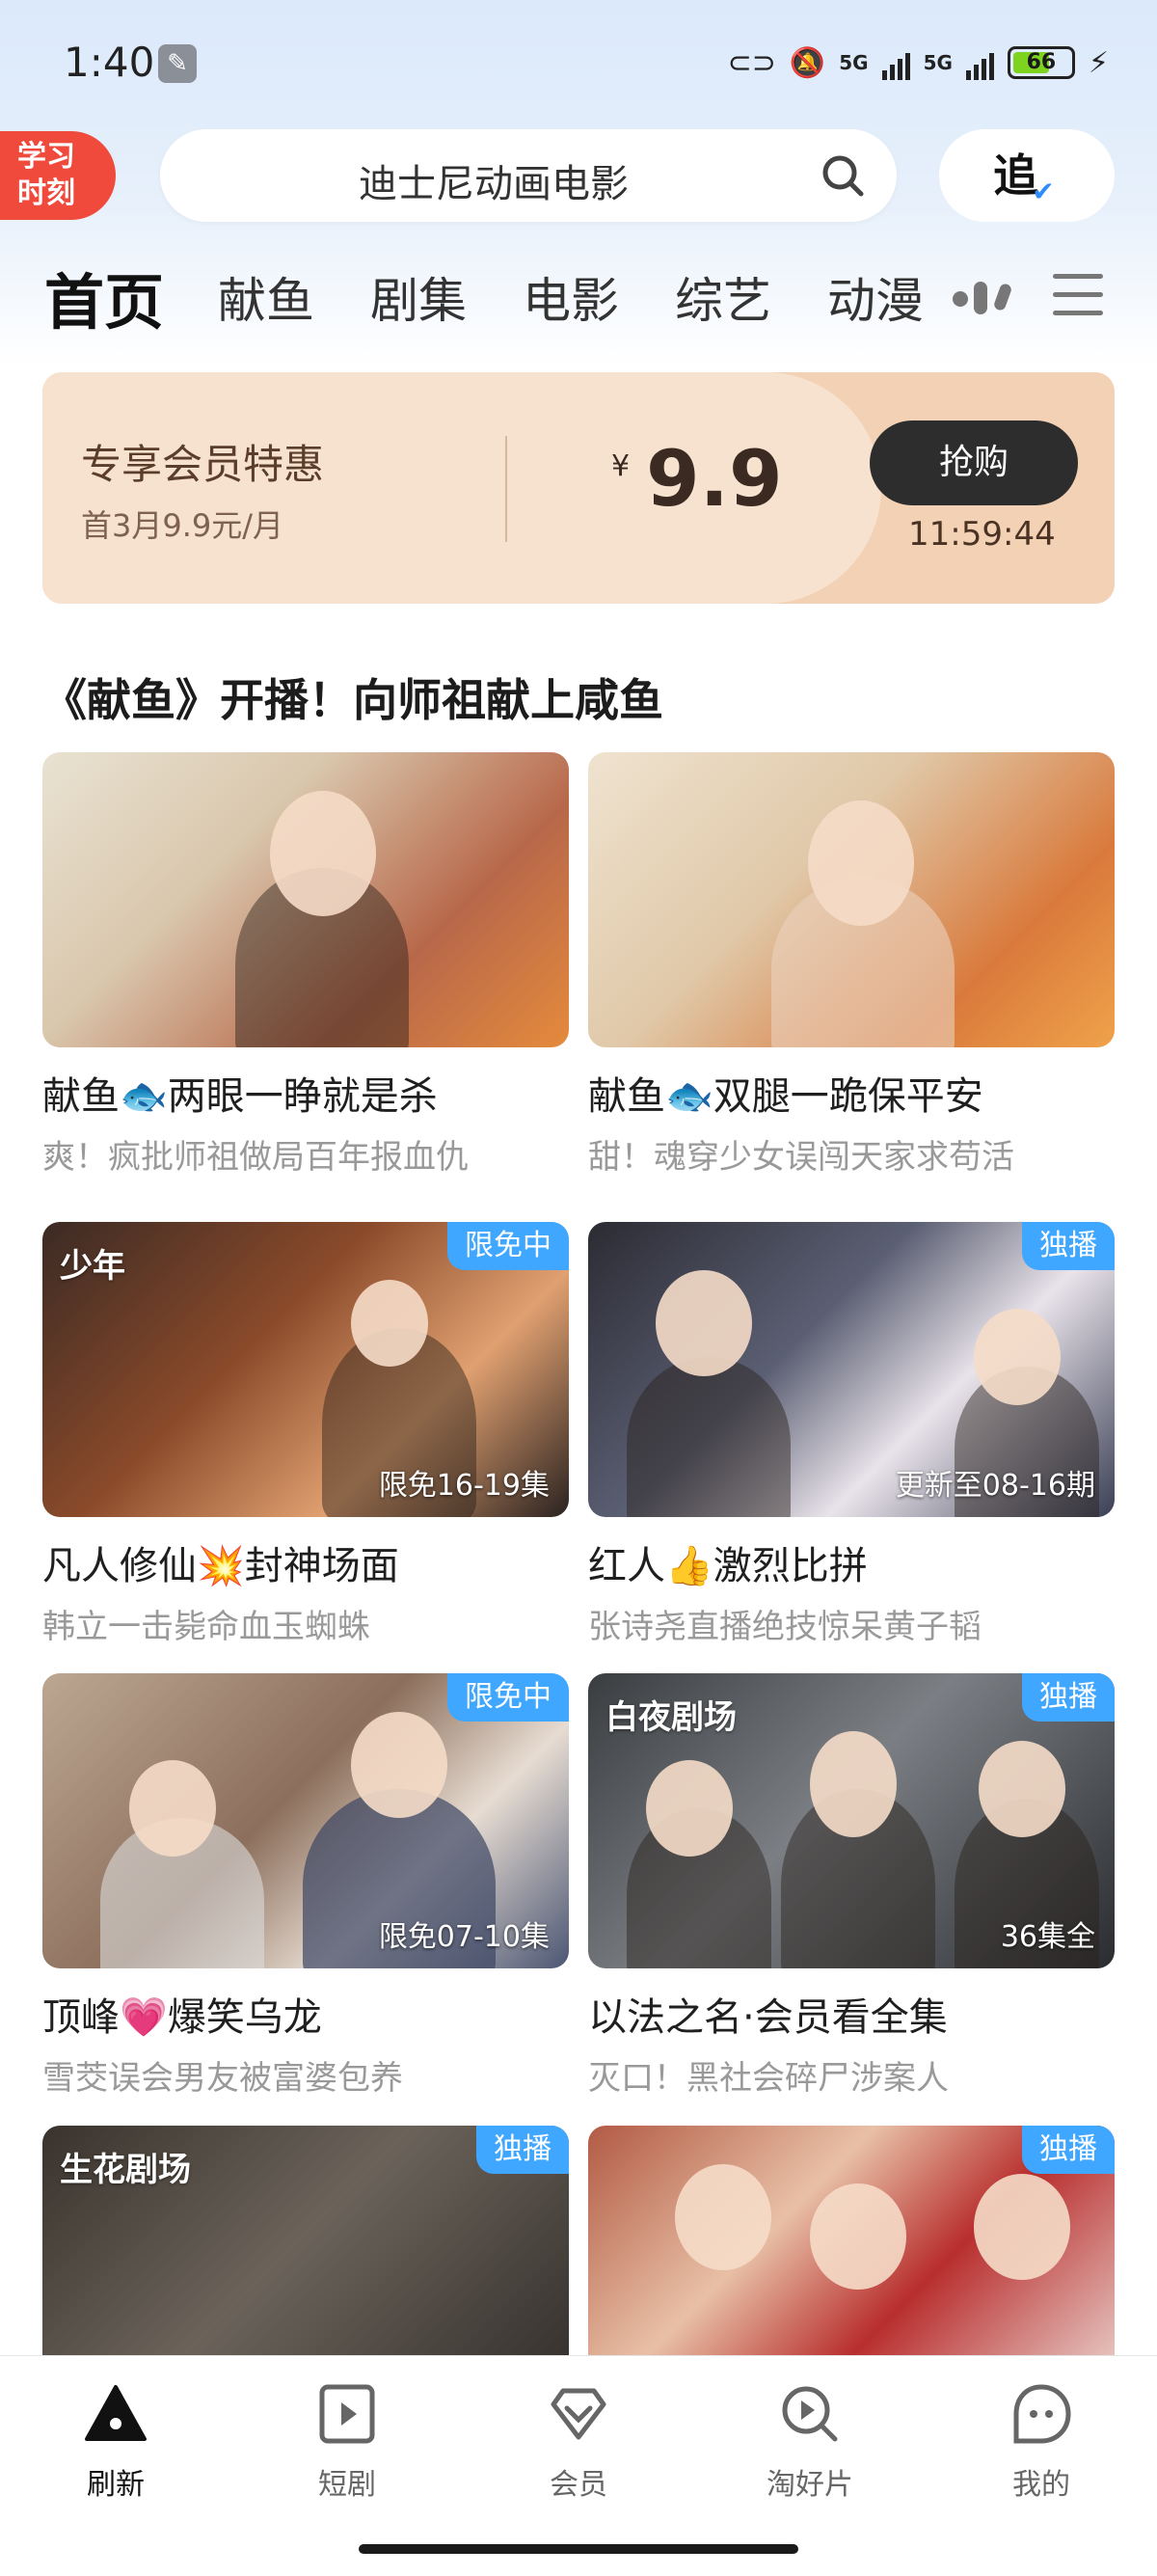  I want to click on video-thumbnail: 少年 限免中 限免16-19集, so click(305, 1369).